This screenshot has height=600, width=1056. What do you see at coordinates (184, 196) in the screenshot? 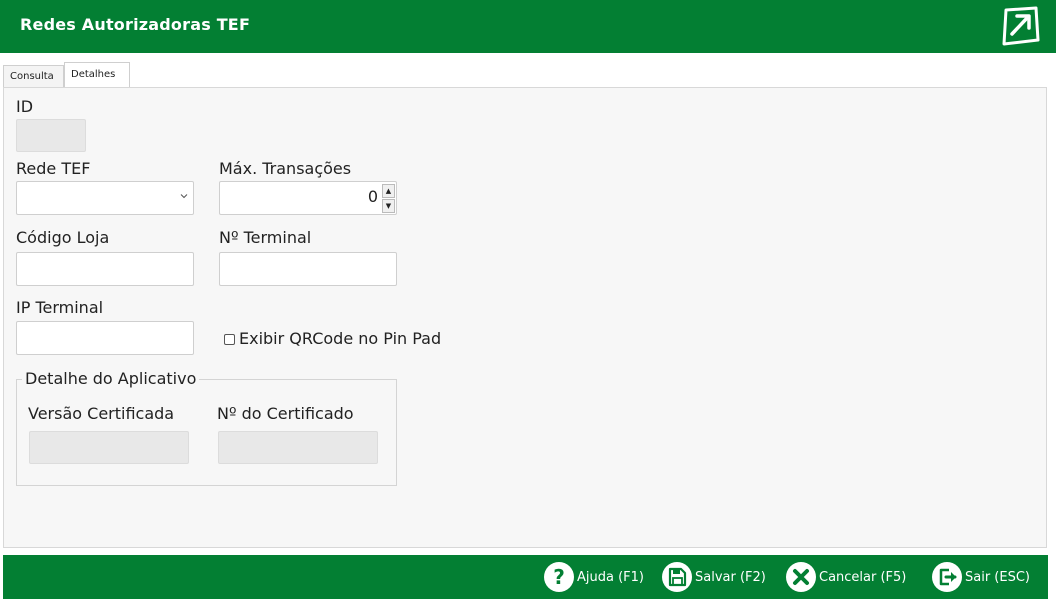
I see `chevron-down-icon` at bounding box center [184, 196].